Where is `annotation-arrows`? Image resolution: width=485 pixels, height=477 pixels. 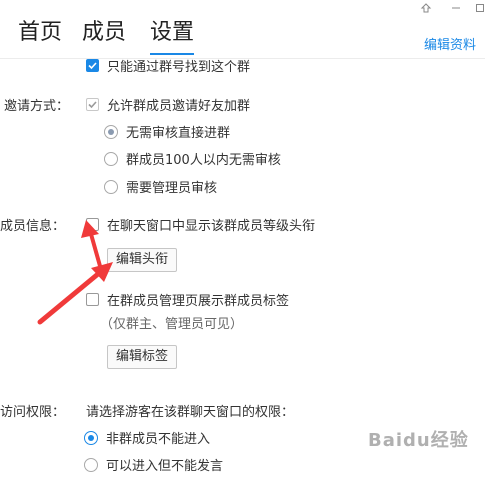 annotation-arrows is located at coordinates (75, 272).